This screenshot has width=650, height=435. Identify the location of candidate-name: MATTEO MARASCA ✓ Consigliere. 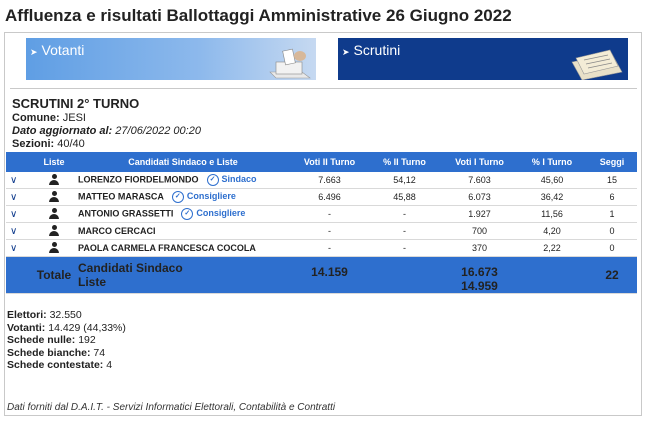
(183, 197).